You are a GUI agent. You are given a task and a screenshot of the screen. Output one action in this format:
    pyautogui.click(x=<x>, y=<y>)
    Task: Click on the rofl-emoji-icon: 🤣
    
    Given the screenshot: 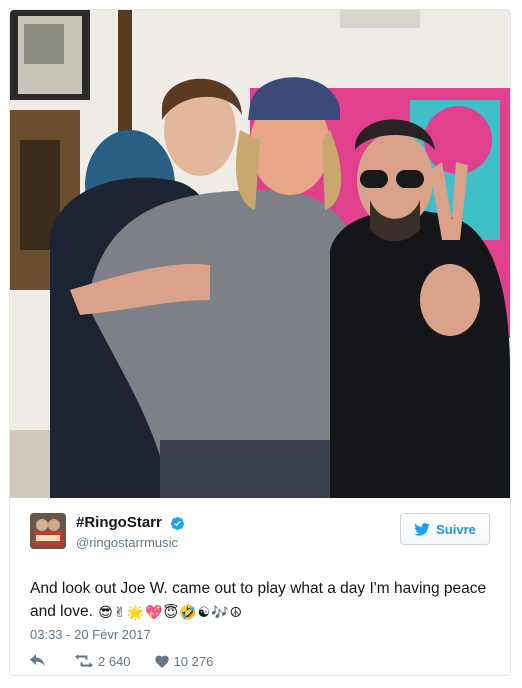 What is the action you would take?
    pyautogui.click(x=188, y=612)
    